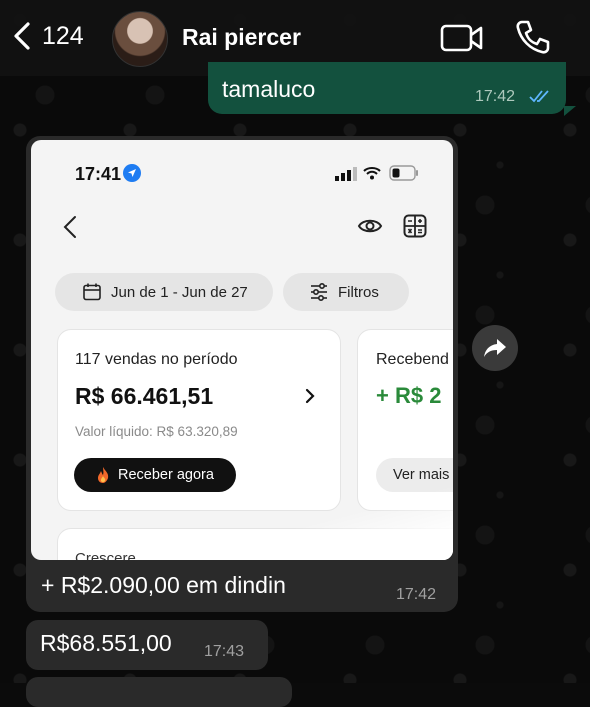 This screenshot has width=590, height=707. Describe the element at coordinates (319, 292) in the screenshot. I see `sliders-icon` at that location.